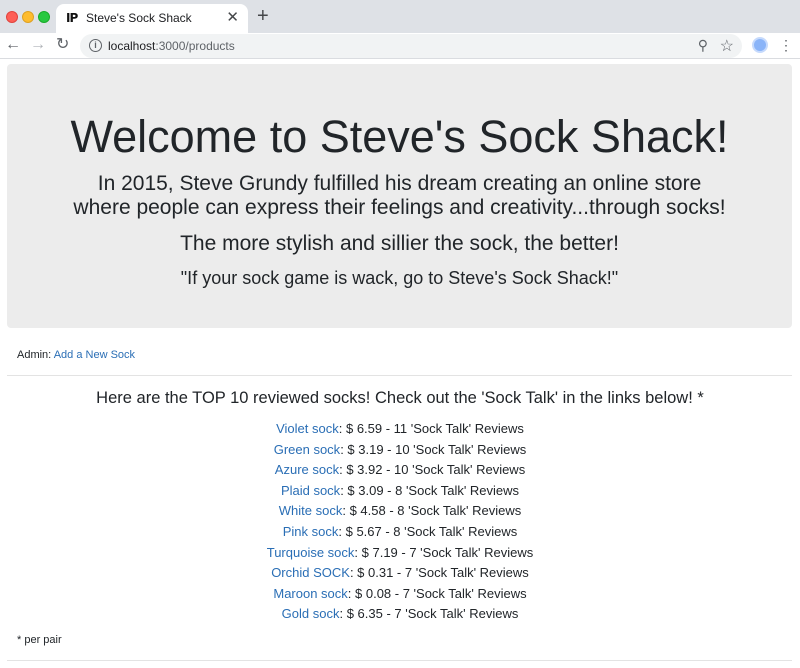  I want to click on sock-detail: : $ 3.09 - 8 'Sock Talk' Reviews, so click(430, 490).